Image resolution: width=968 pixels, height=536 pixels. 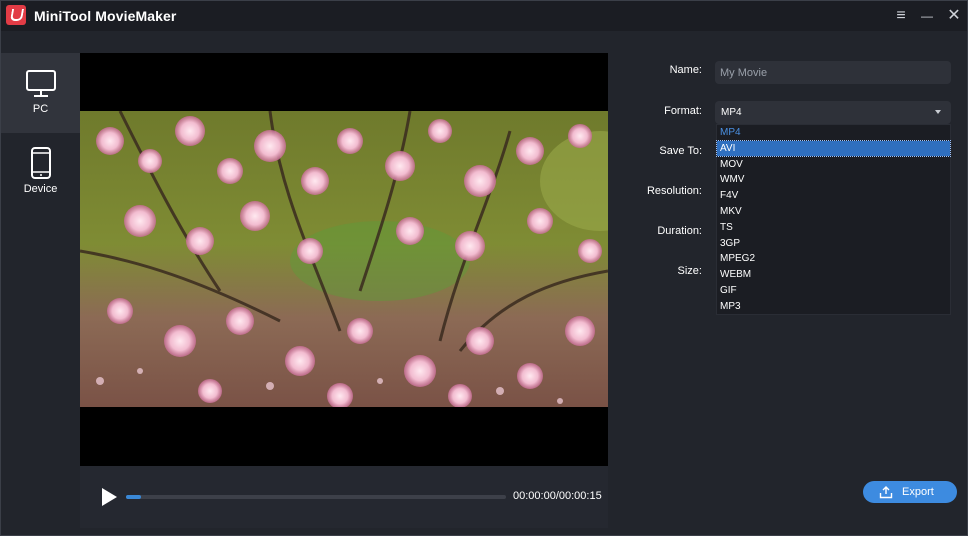 I want to click on preview-top-strip, so click(x=344, y=42).